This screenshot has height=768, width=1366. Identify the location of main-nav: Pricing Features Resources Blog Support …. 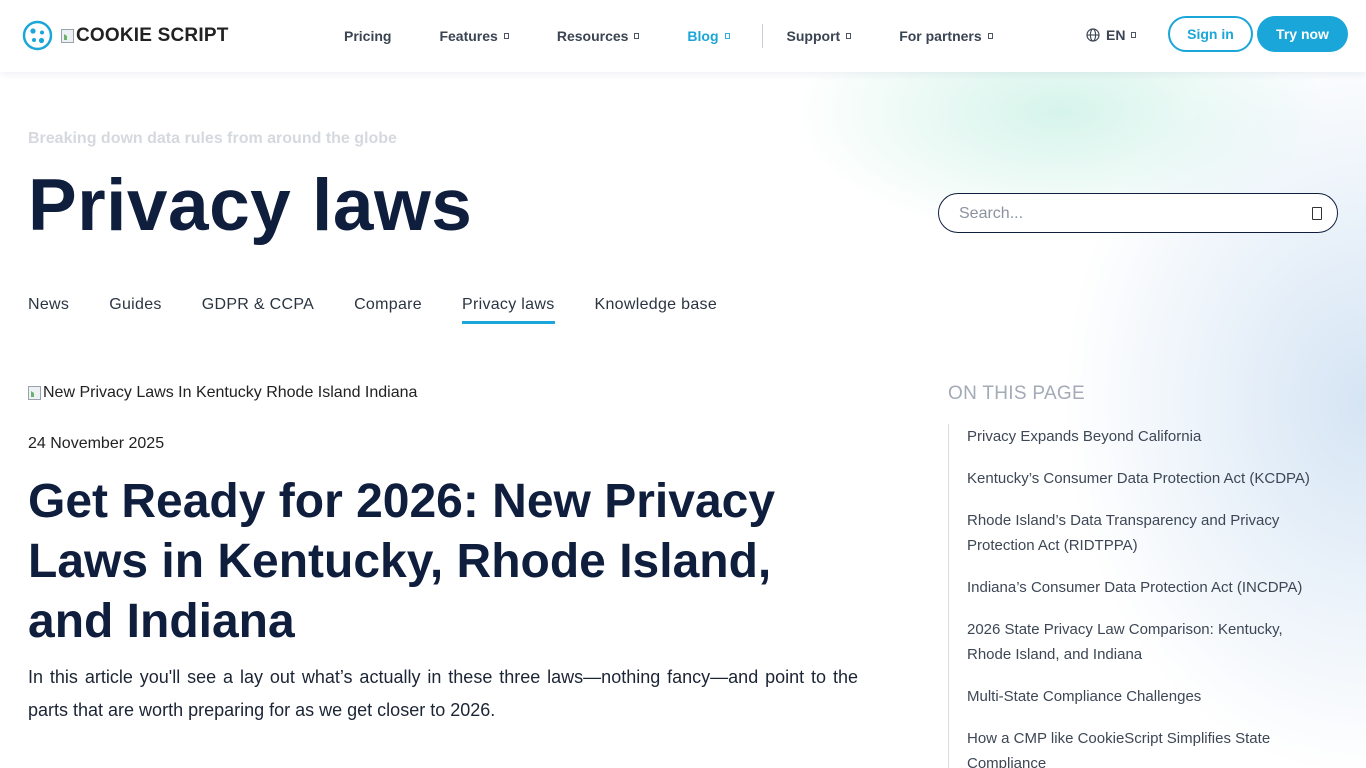
(692, 36).